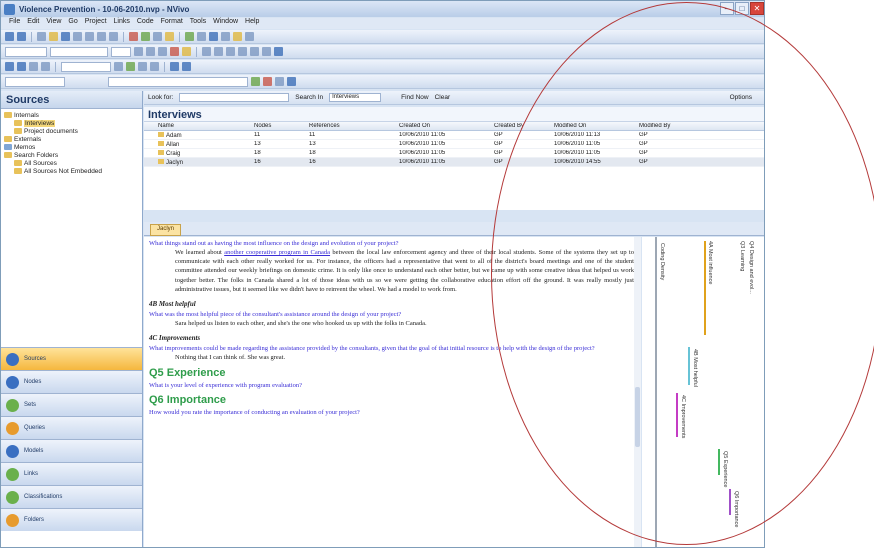 The height and width of the screenshot is (548, 874). What do you see at coordinates (21, 36) in the screenshot?
I see `forward-icon` at bounding box center [21, 36].